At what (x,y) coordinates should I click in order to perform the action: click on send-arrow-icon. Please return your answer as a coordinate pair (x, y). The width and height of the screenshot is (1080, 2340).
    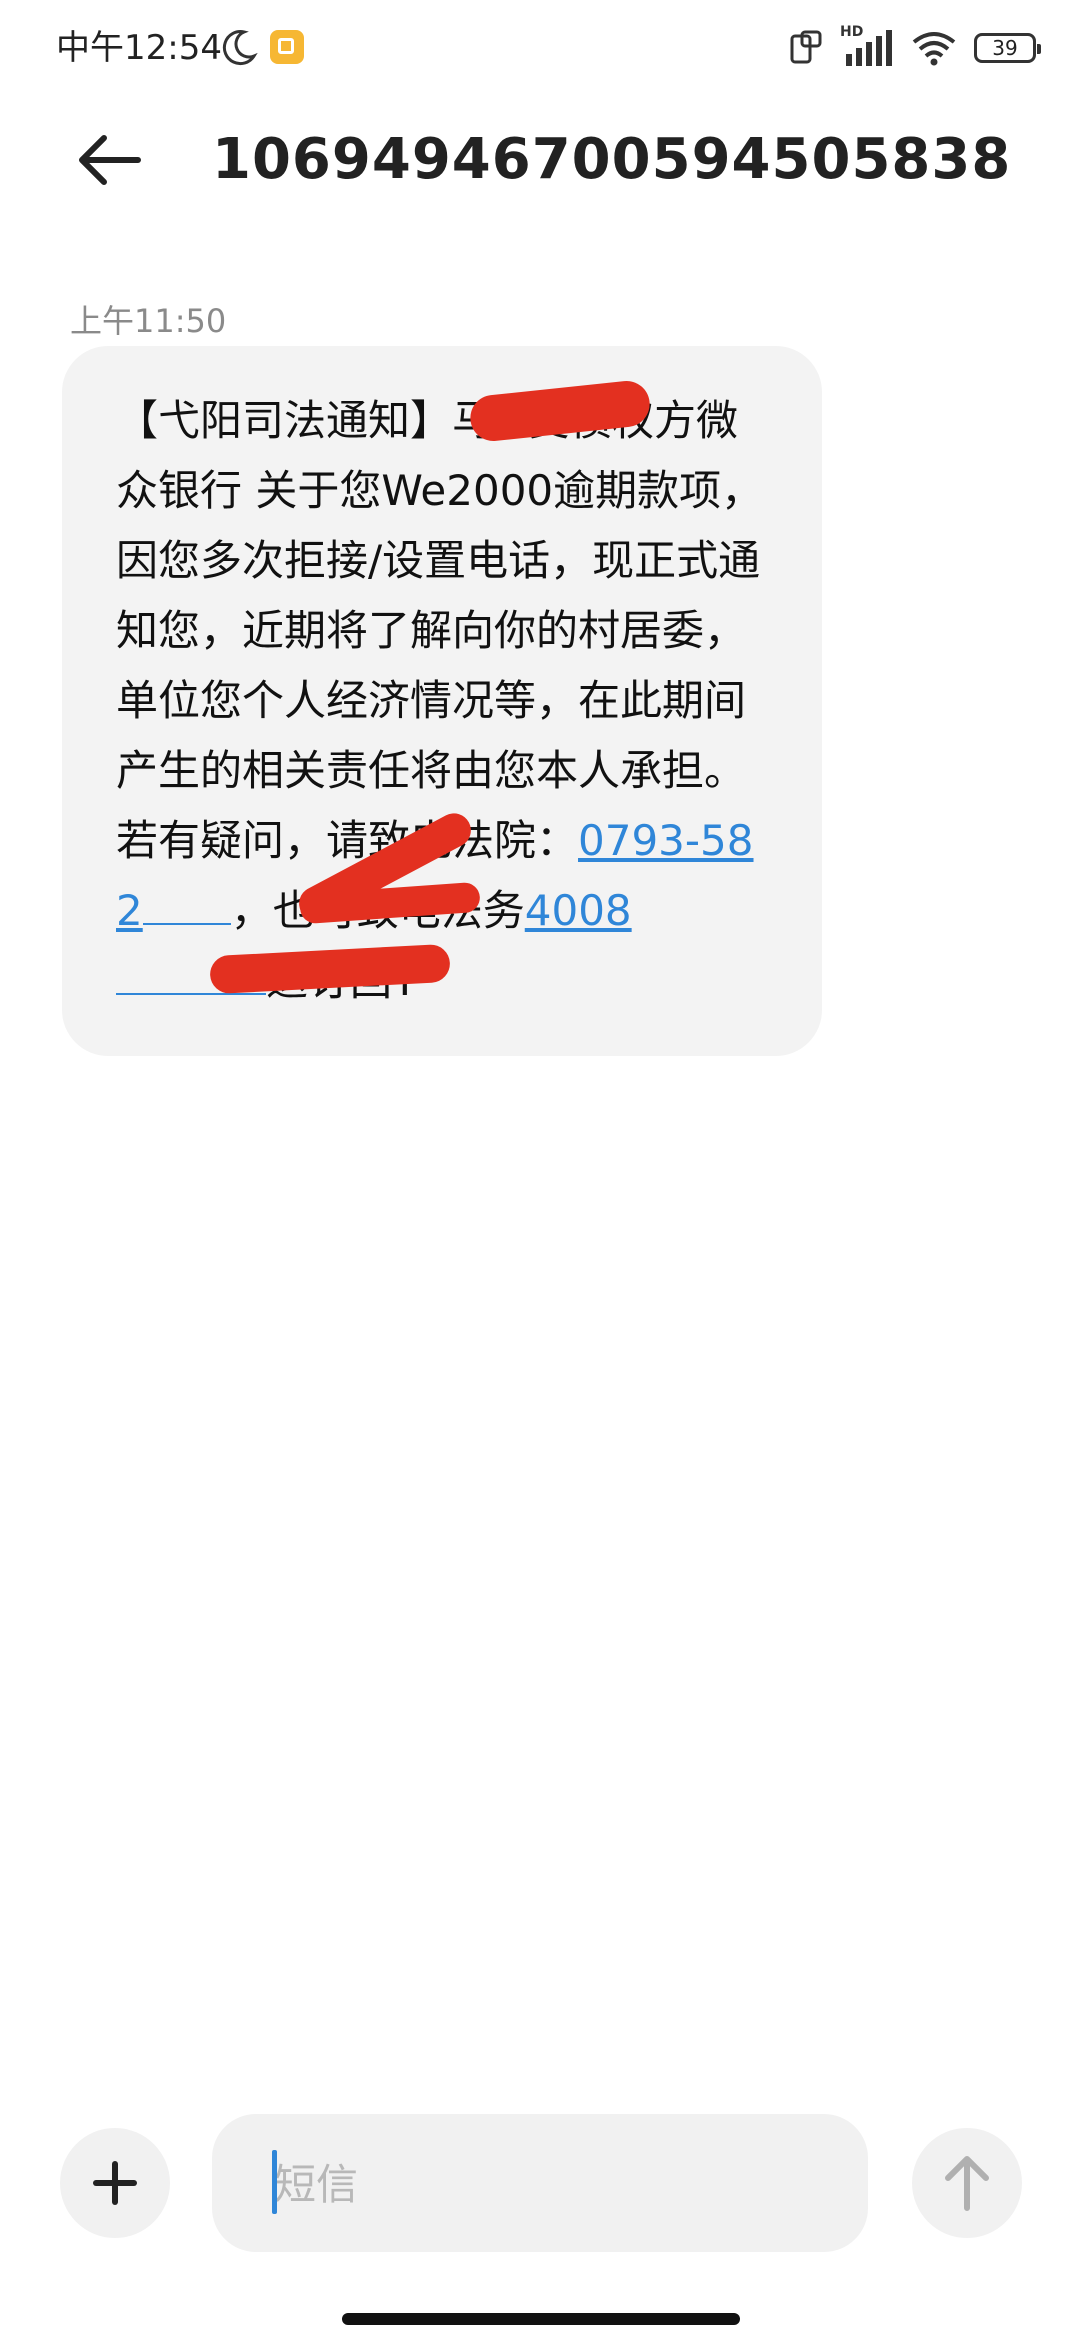
    Looking at the image, I should click on (967, 2183).